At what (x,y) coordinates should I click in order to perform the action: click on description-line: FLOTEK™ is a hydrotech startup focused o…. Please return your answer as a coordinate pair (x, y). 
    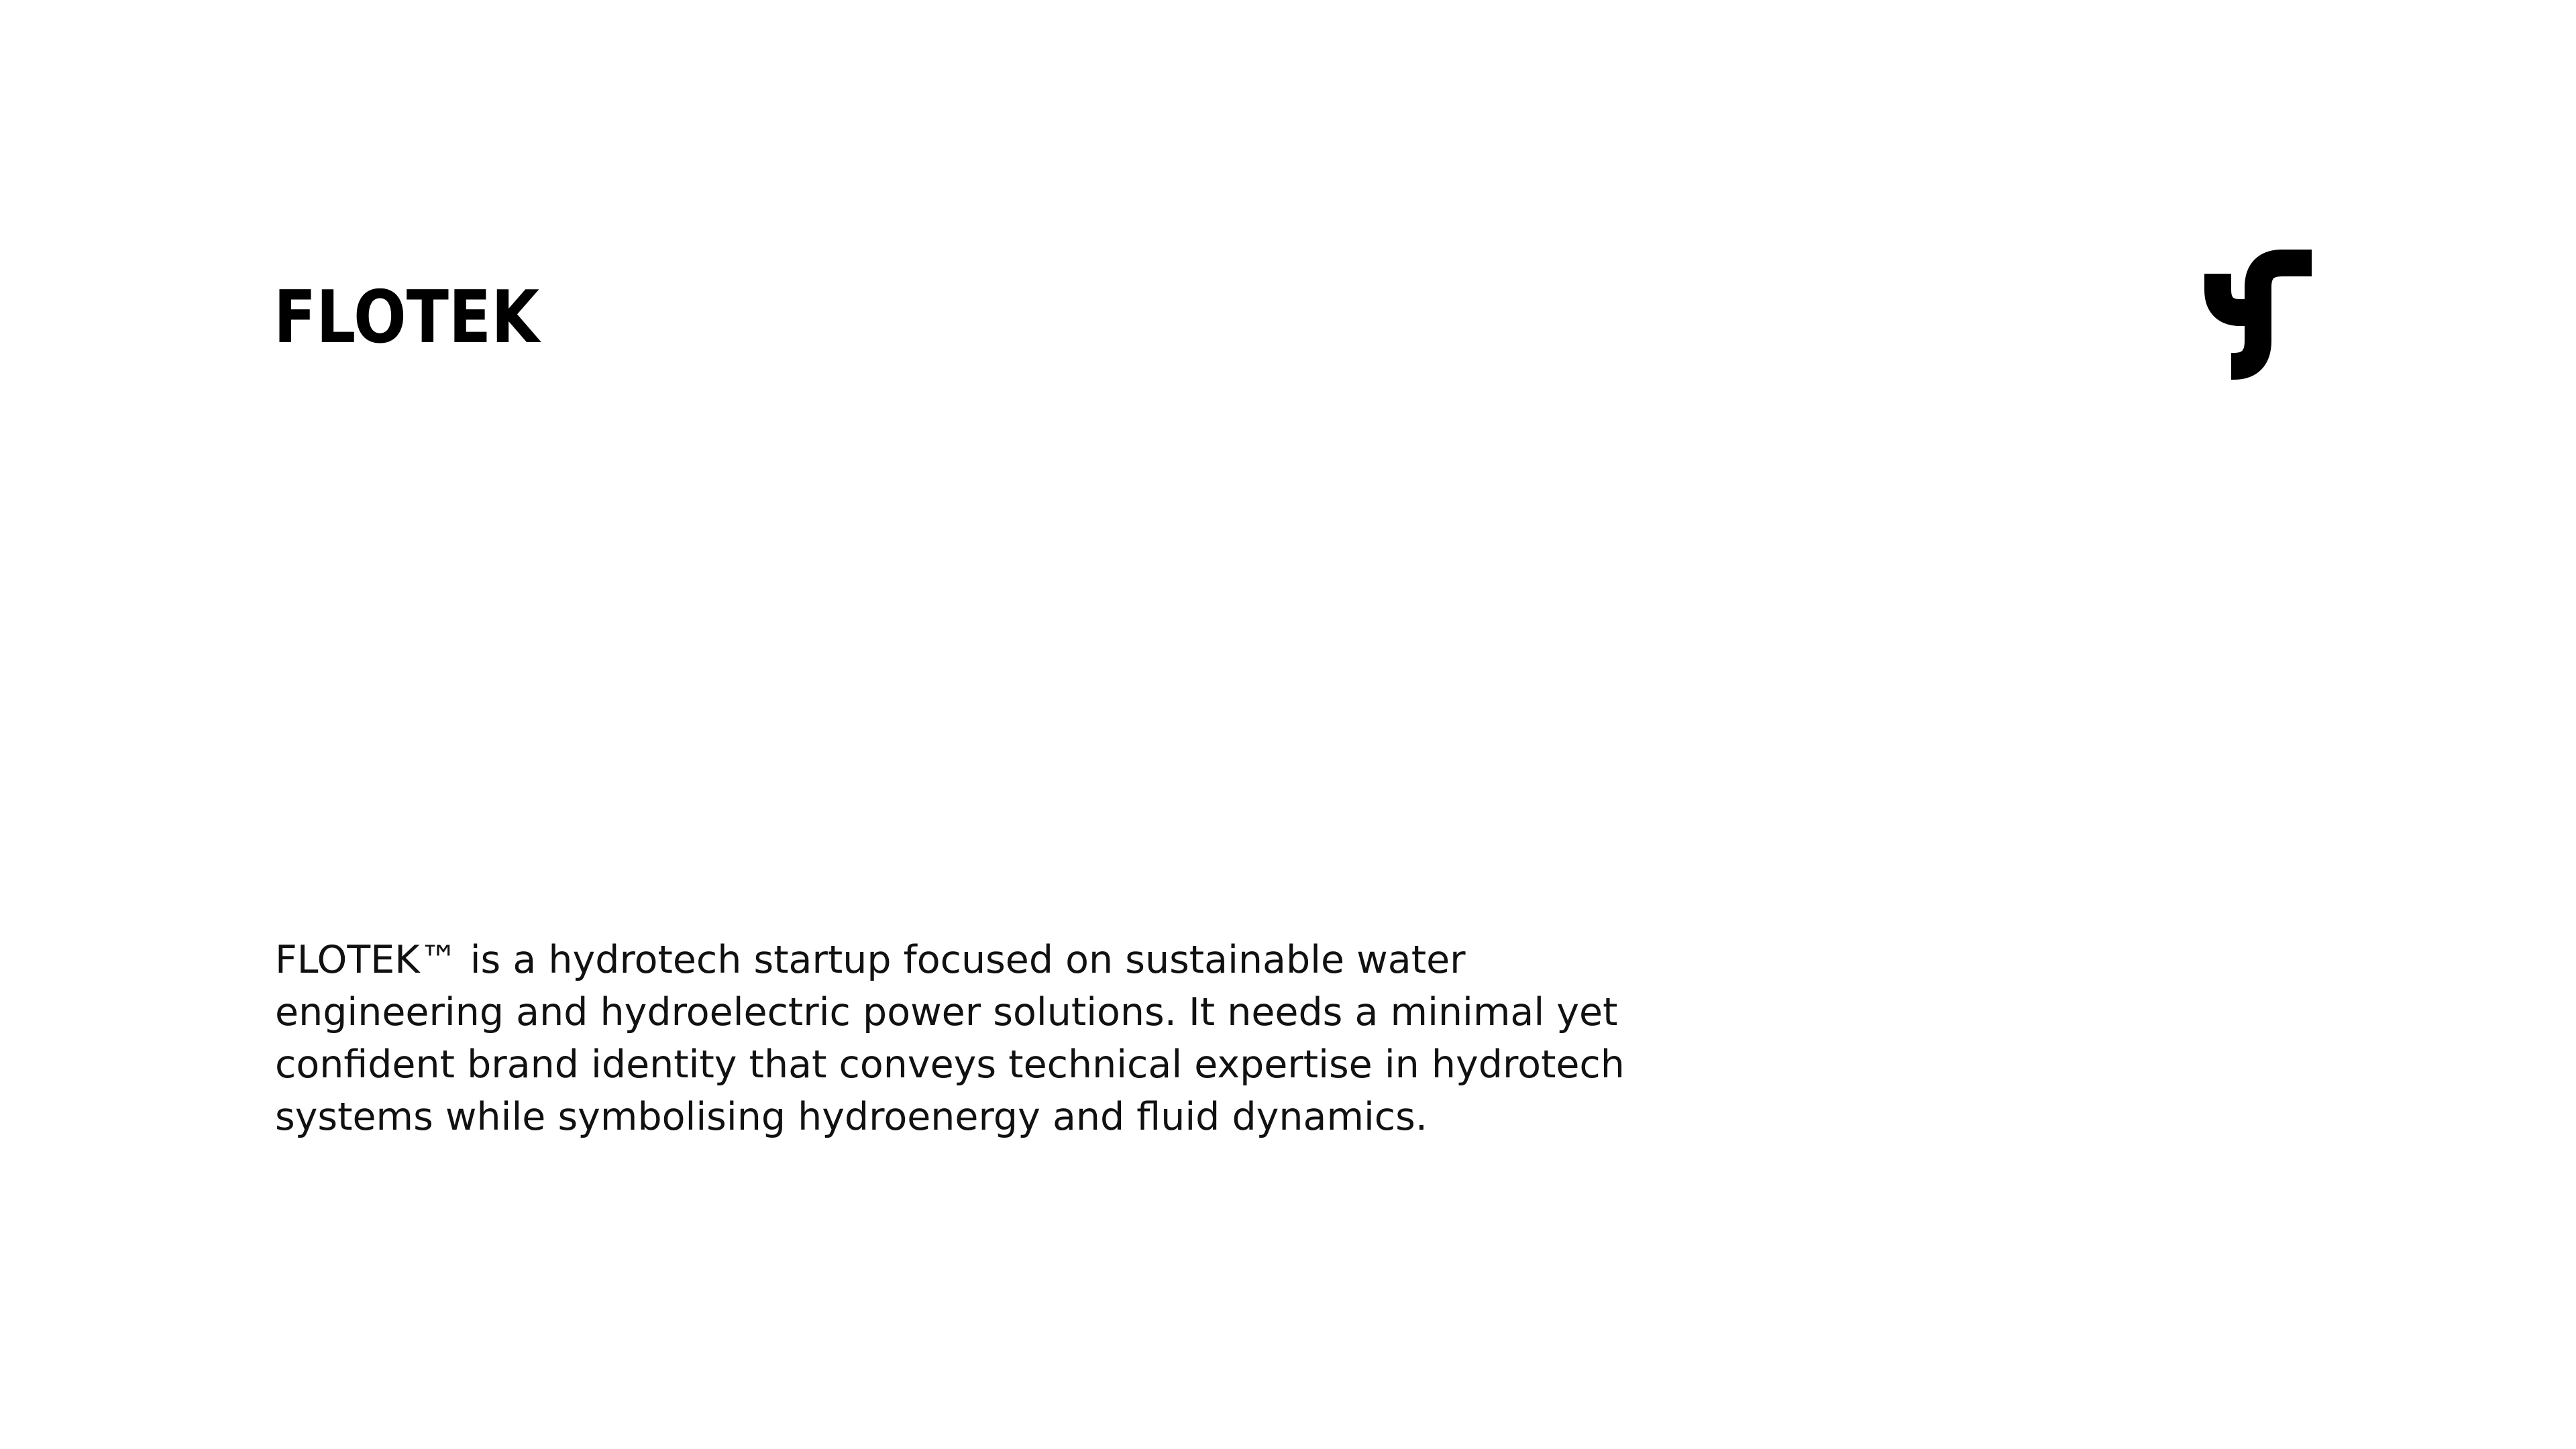
    Looking at the image, I should click on (870, 960).